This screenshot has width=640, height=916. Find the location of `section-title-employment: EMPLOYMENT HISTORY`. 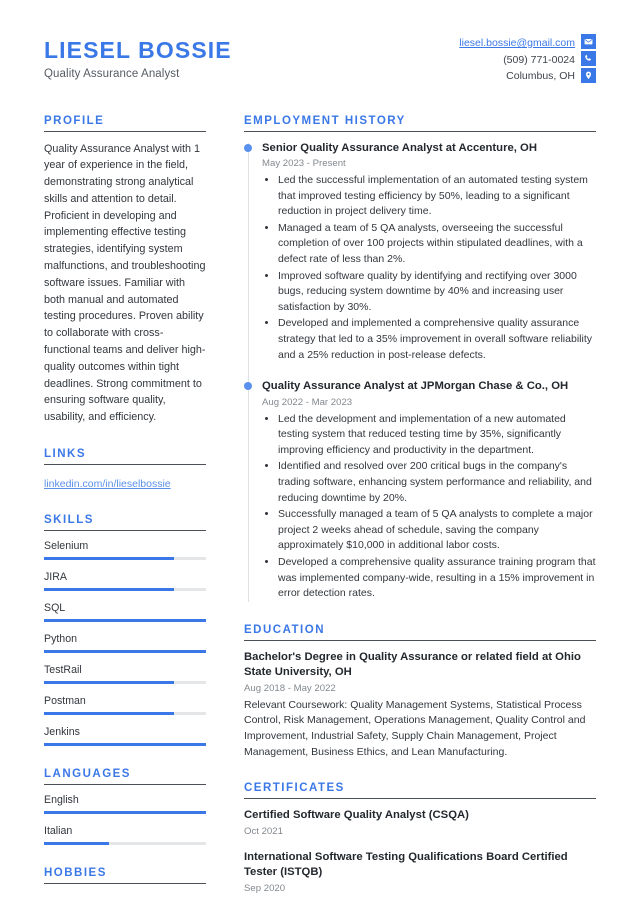

section-title-employment: EMPLOYMENT HISTORY is located at coordinates (325, 120).